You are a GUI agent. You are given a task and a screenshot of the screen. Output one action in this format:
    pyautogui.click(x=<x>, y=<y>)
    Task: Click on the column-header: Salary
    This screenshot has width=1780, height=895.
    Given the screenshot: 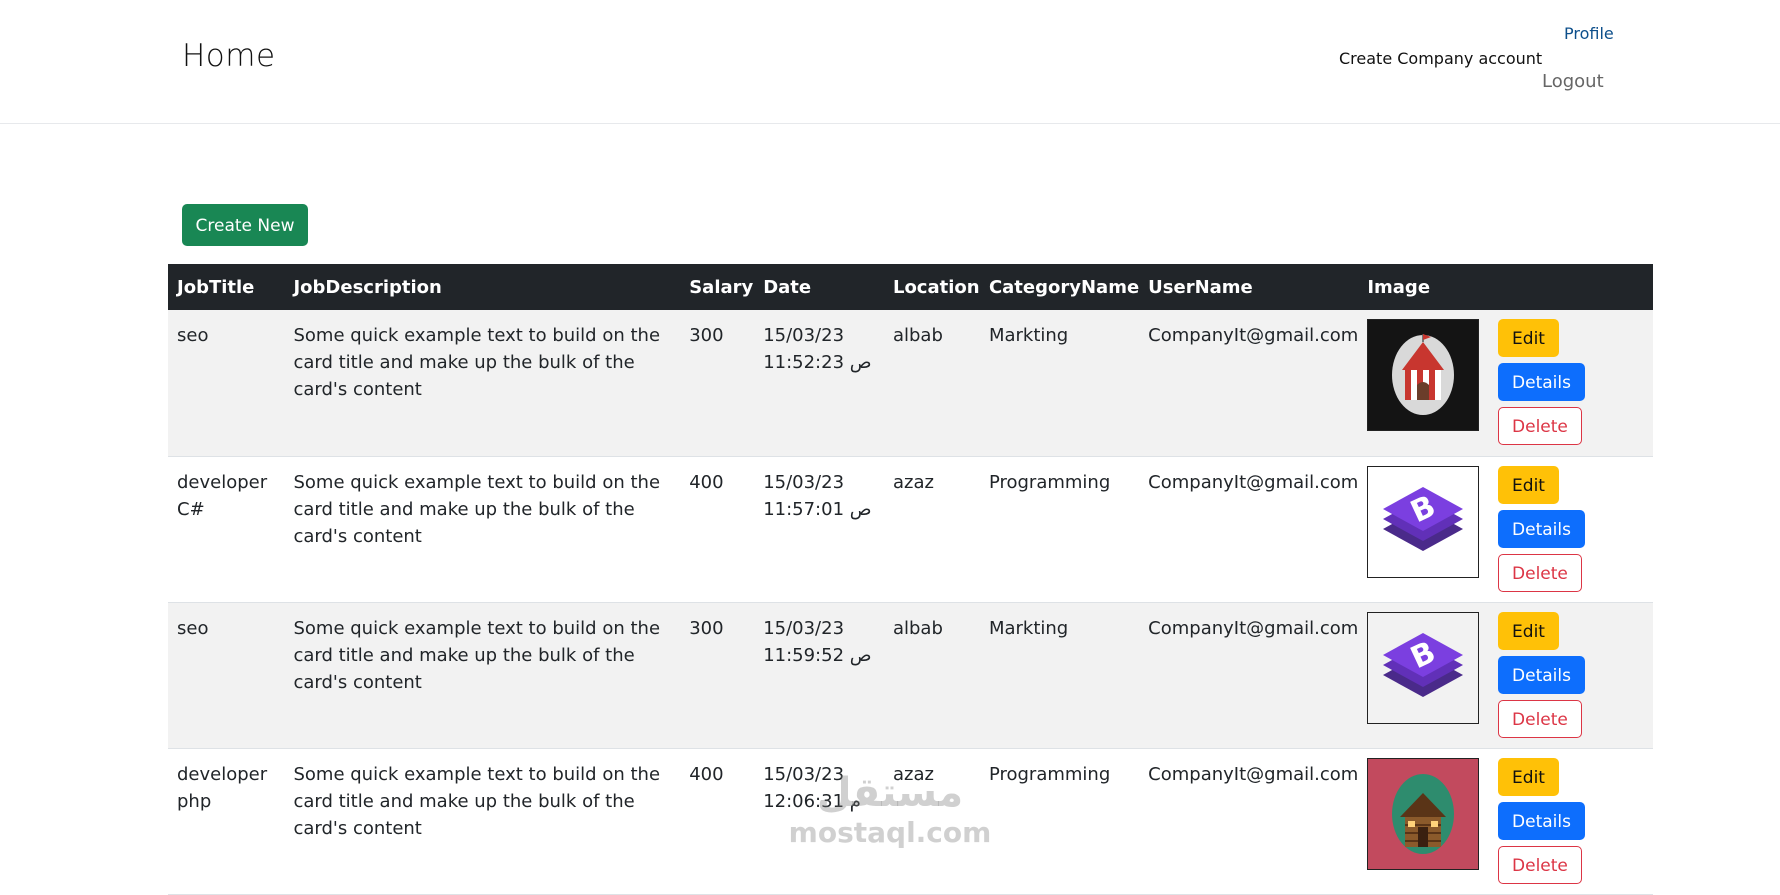 What is the action you would take?
    pyautogui.click(x=717, y=287)
    